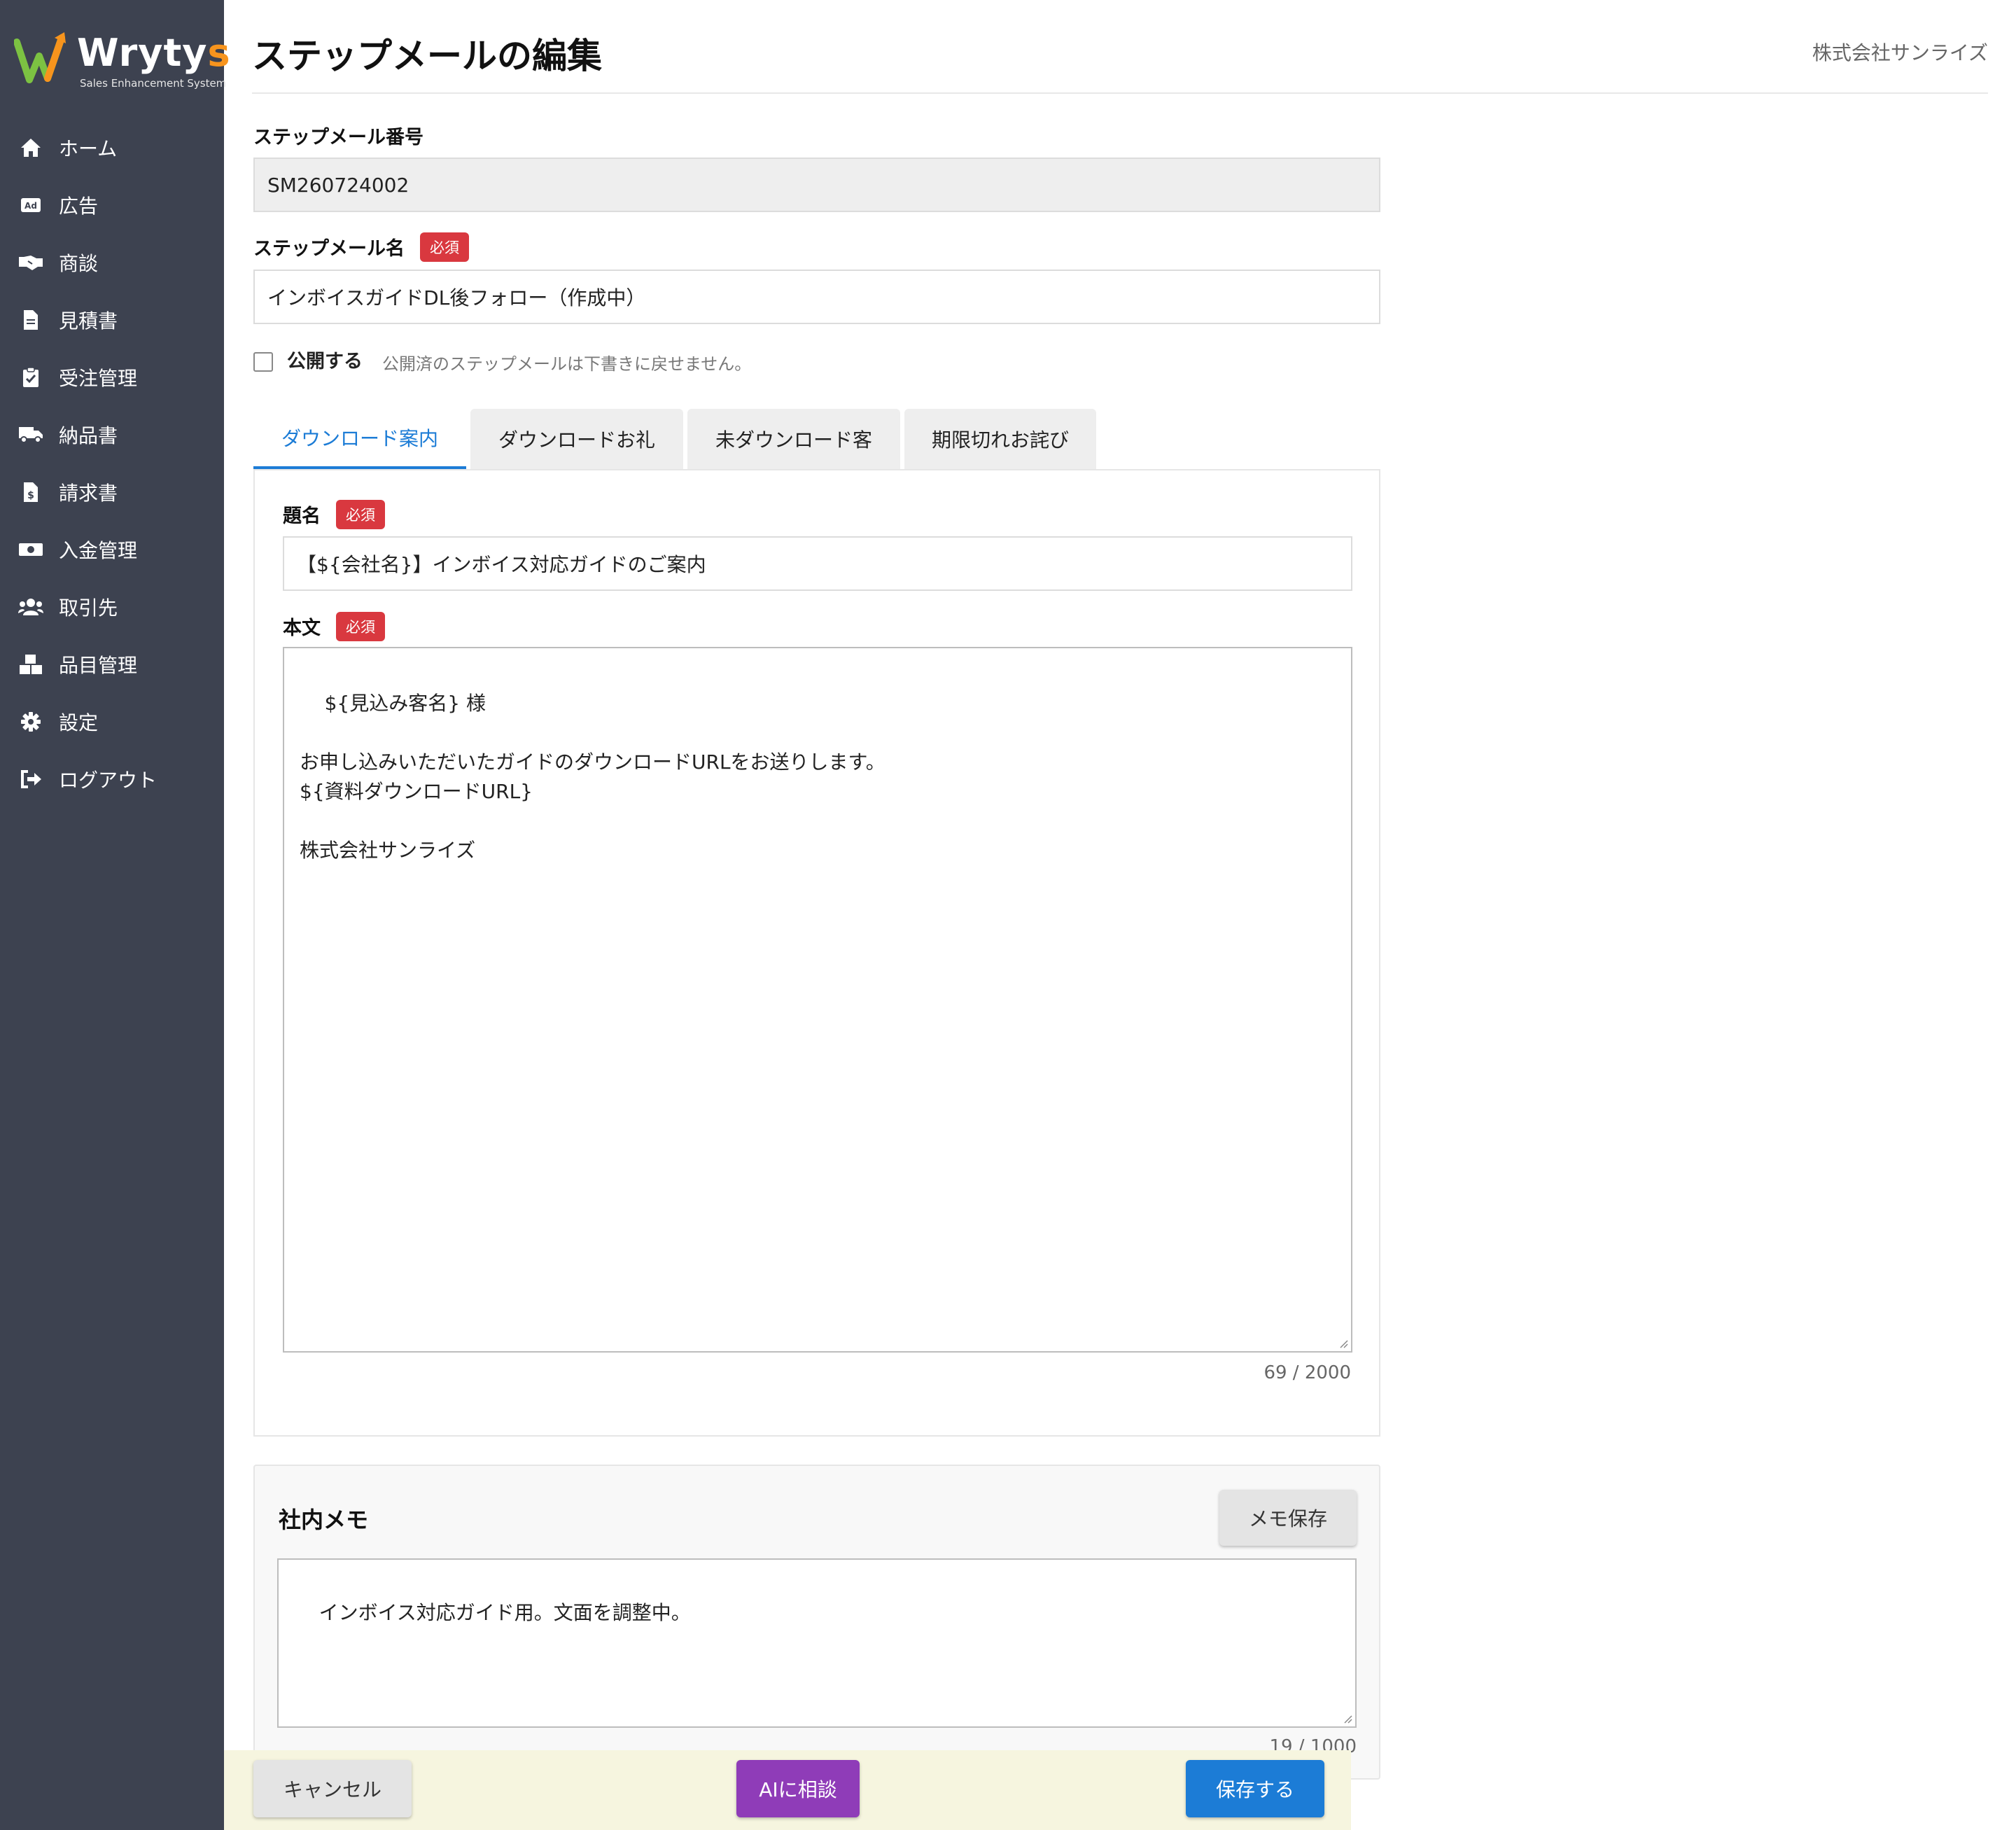  I want to click on sidebar-item-label: 請求書, so click(88, 494).